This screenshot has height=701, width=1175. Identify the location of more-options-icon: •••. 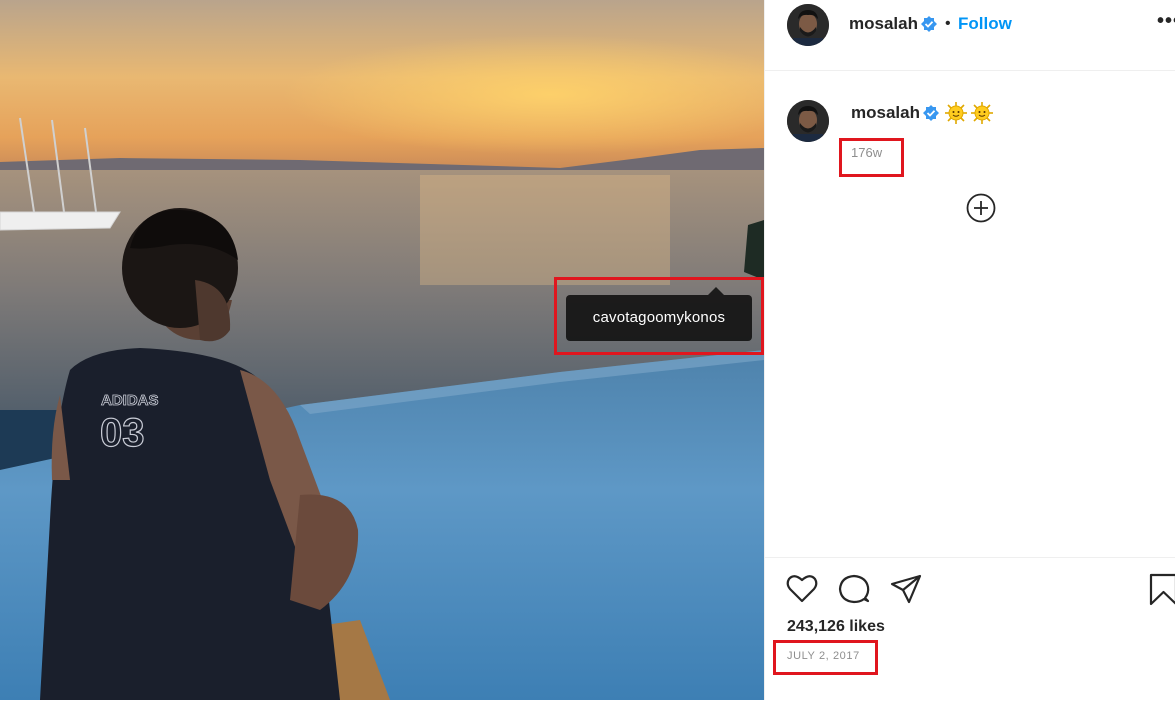
(1166, 21).